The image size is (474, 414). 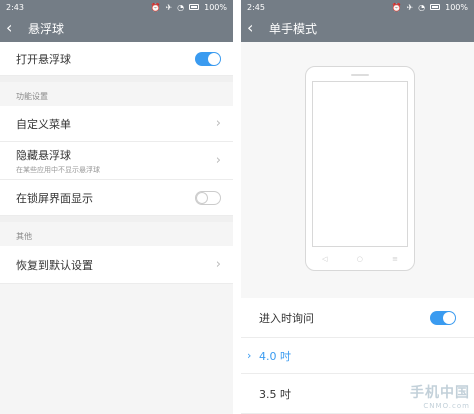 I want to click on back-key-icon: ◁, so click(x=325, y=259).